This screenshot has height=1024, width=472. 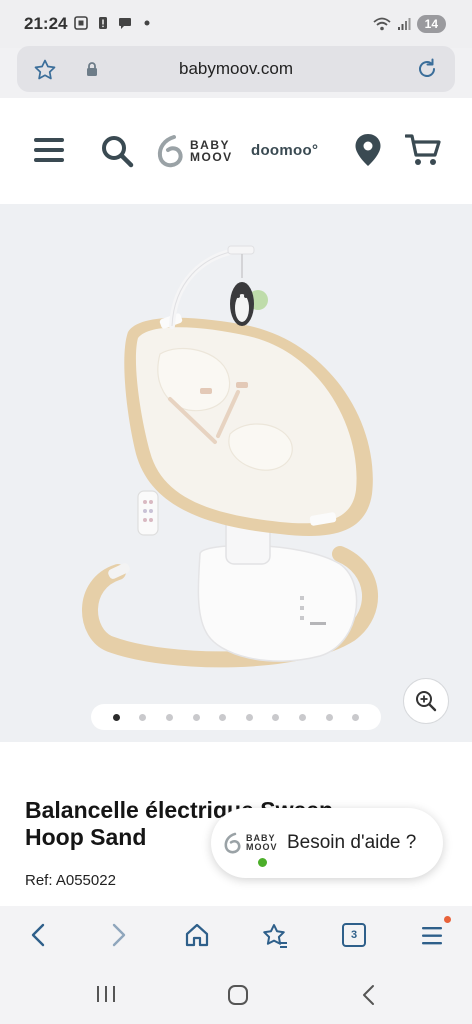 I want to click on status-bar: 21:24 14, so click(x=236, y=24).